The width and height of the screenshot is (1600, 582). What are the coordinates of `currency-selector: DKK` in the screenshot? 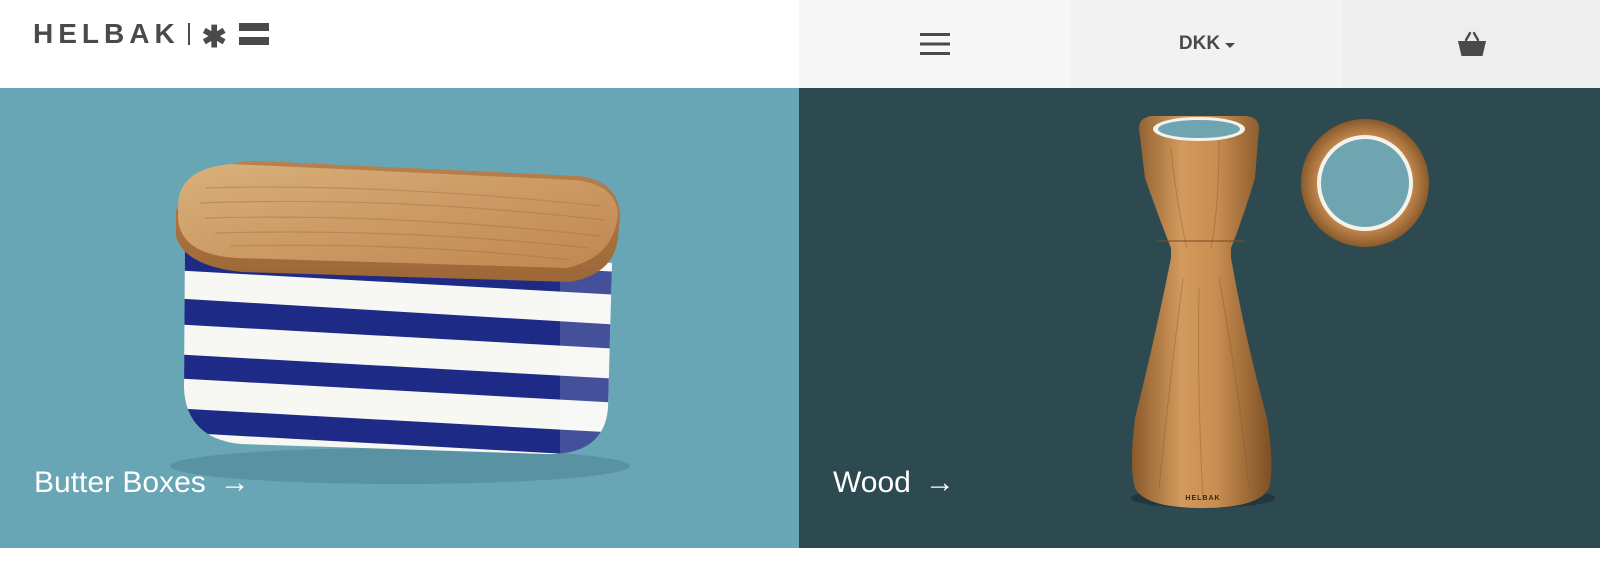 It's located at (1207, 44).